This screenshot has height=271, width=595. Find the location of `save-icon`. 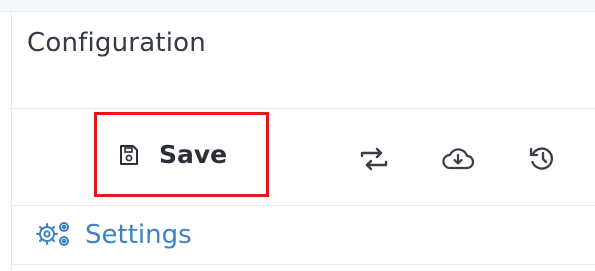

save-icon is located at coordinates (129, 155).